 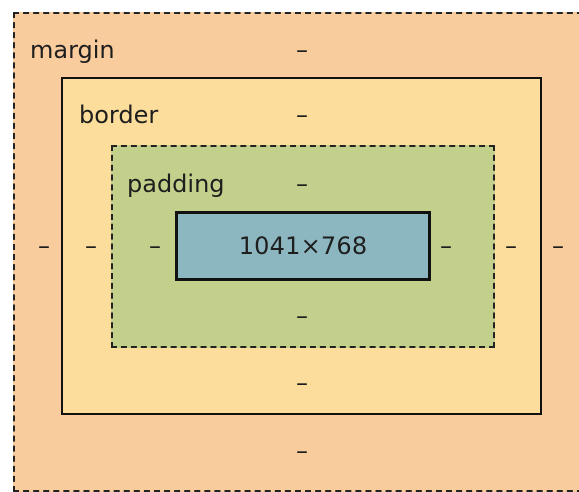 I want to click on content-size: 1041×768, so click(x=303, y=246).